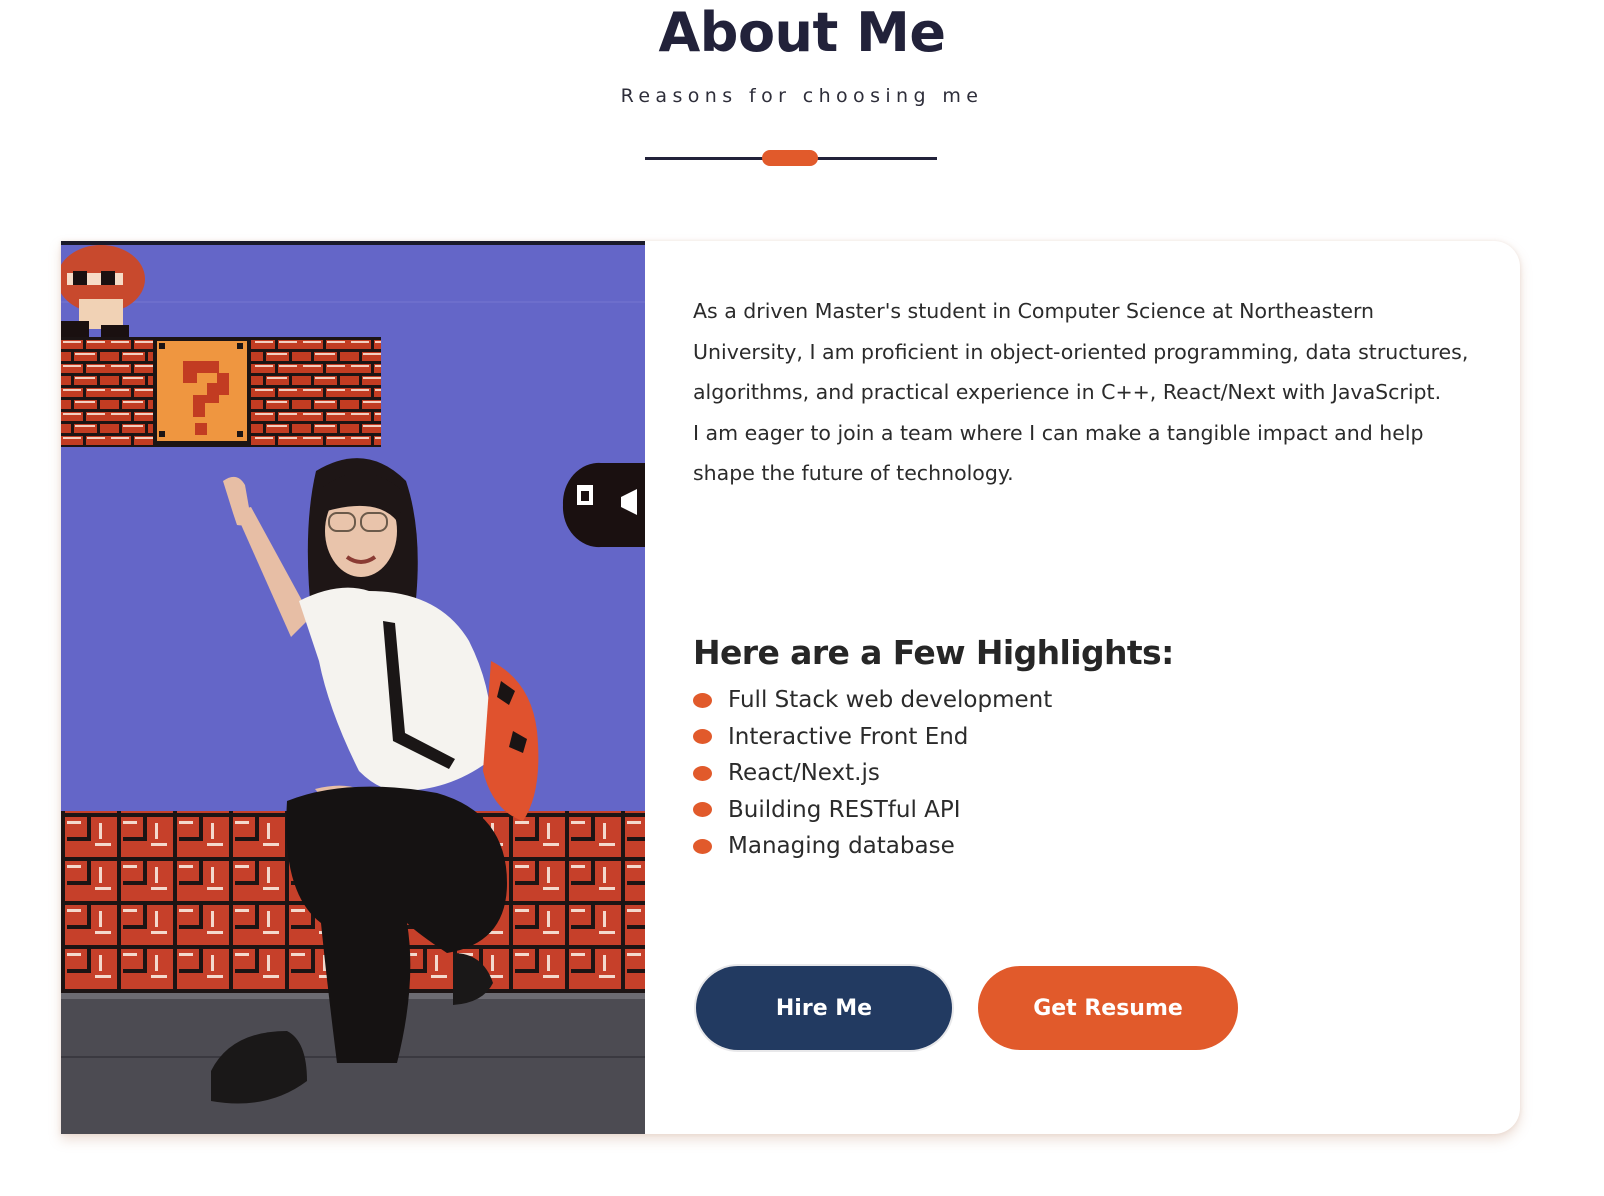 Image resolution: width=1604 pixels, height=1196 pixels. Describe the element at coordinates (848, 736) in the screenshot. I see `highlight-label: Interactive Front End` at that location.